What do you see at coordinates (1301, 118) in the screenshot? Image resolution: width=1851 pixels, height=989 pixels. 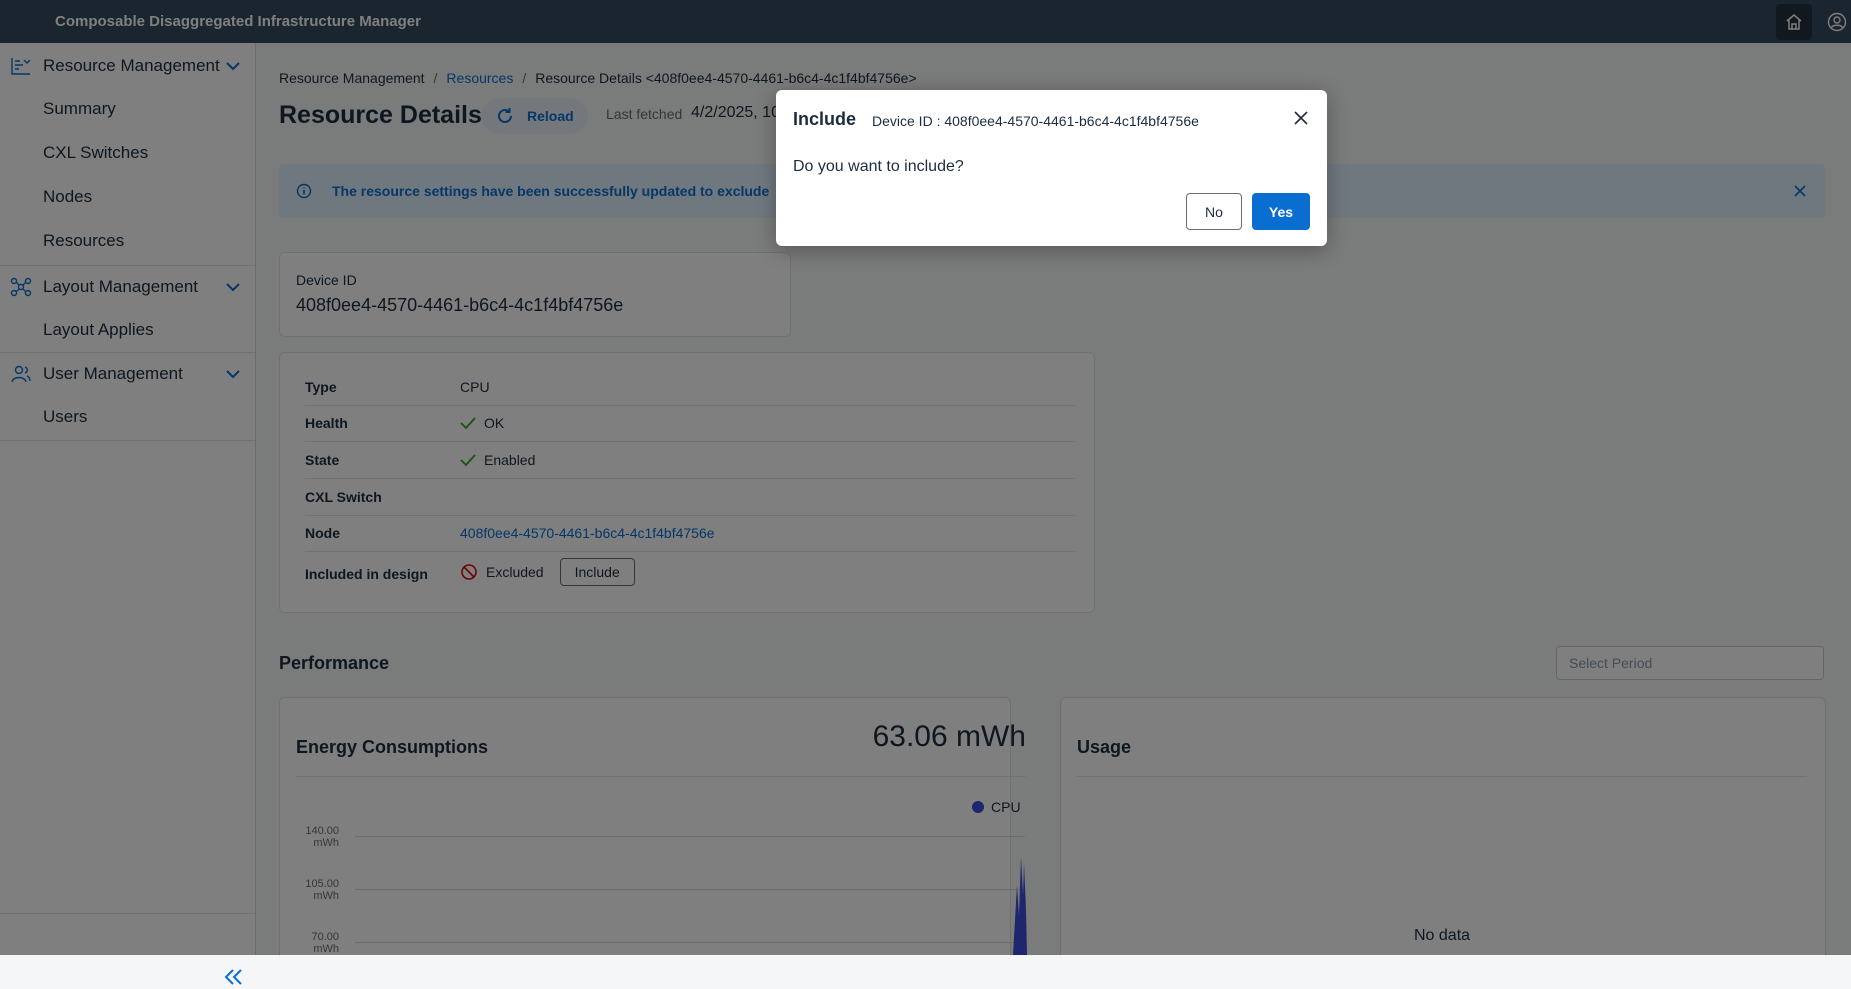 I see `close-icon` at bounding box center [1301, 118].